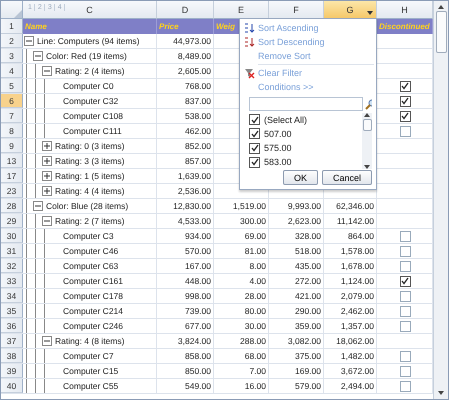 Image resolution: width=451 pixels, height=400 pixels. I want to click on table-cell-text: 1,124.00, so click(357, 281).